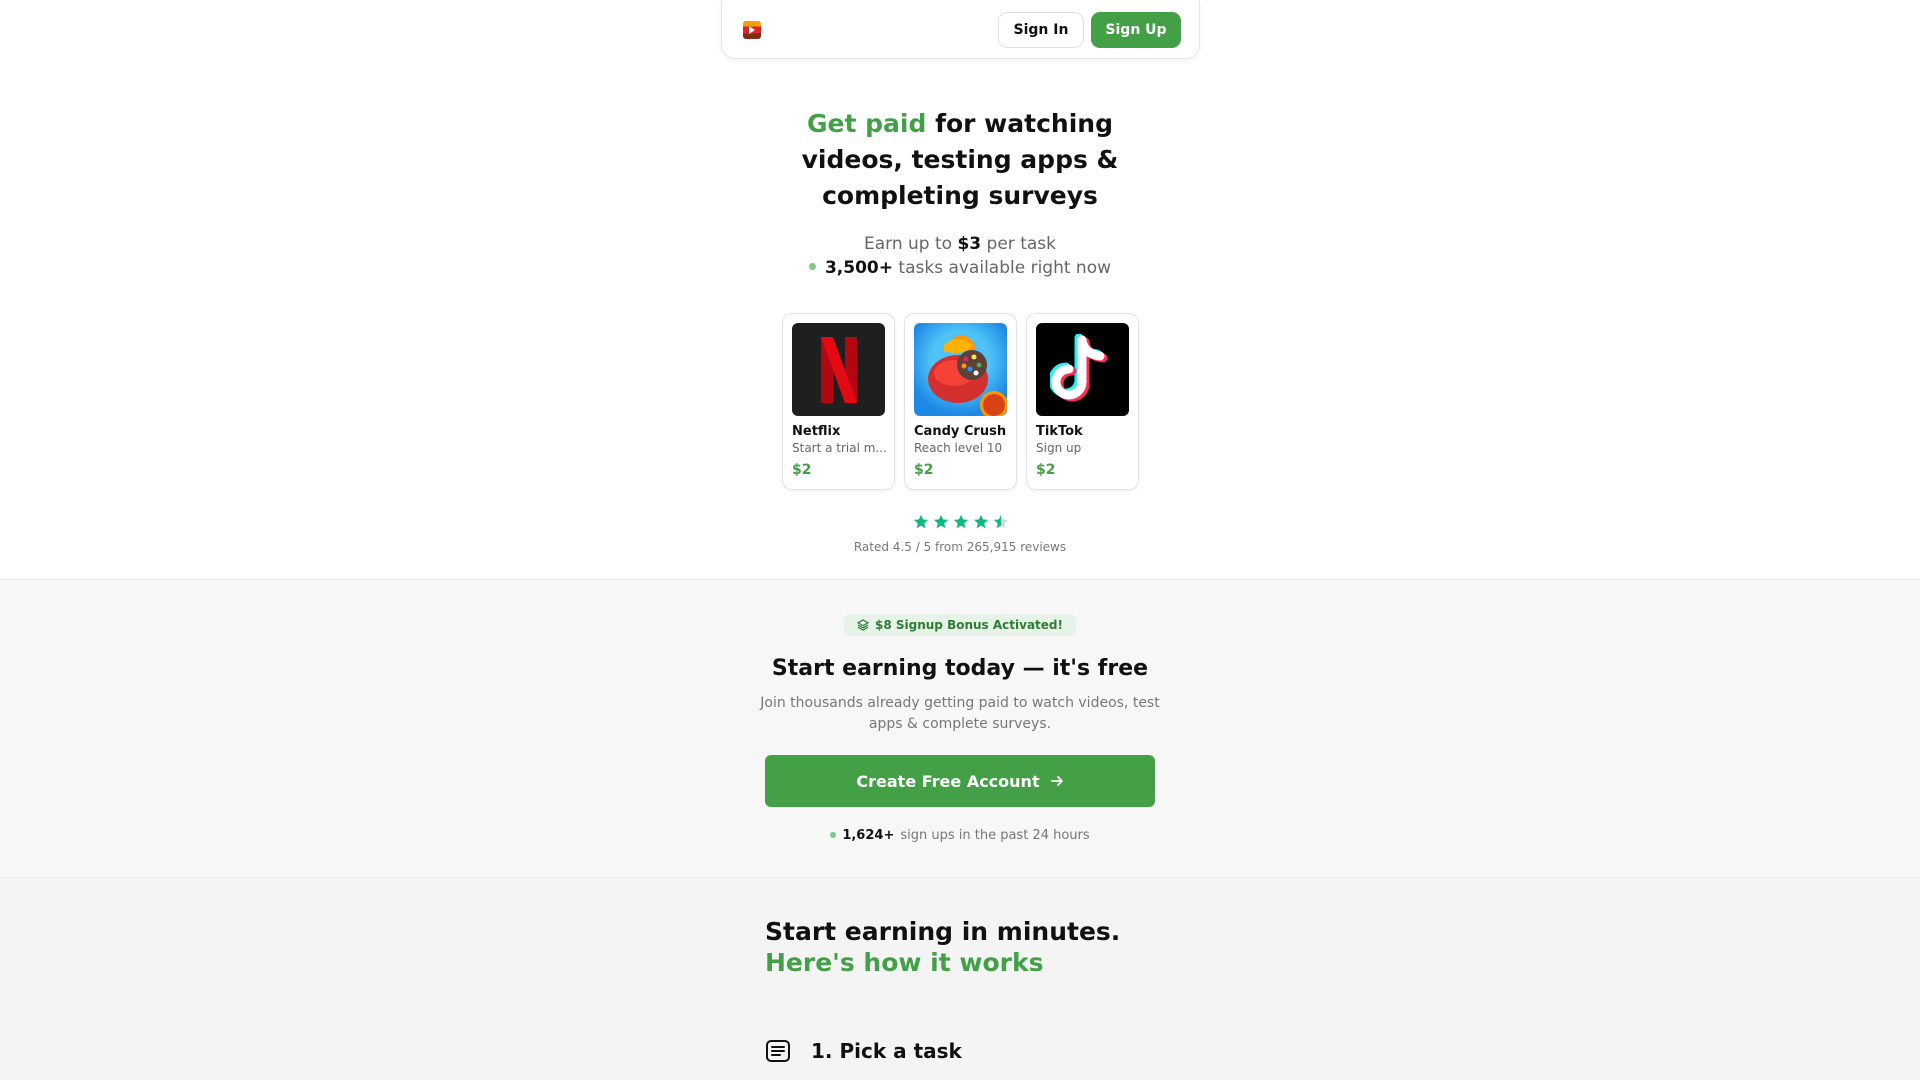 This screenshot has height=1080, width=1920. What do you see at coordinates (1041, 30) in the screenshot?
I see `sign-in-button: Sign In` at bounding box center [1041, 30].